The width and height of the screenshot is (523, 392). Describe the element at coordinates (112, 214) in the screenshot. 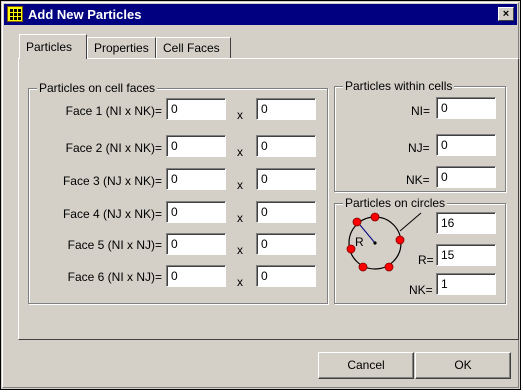

I see `face-4-label: Face 4 (NJ x NK)=` at that location.